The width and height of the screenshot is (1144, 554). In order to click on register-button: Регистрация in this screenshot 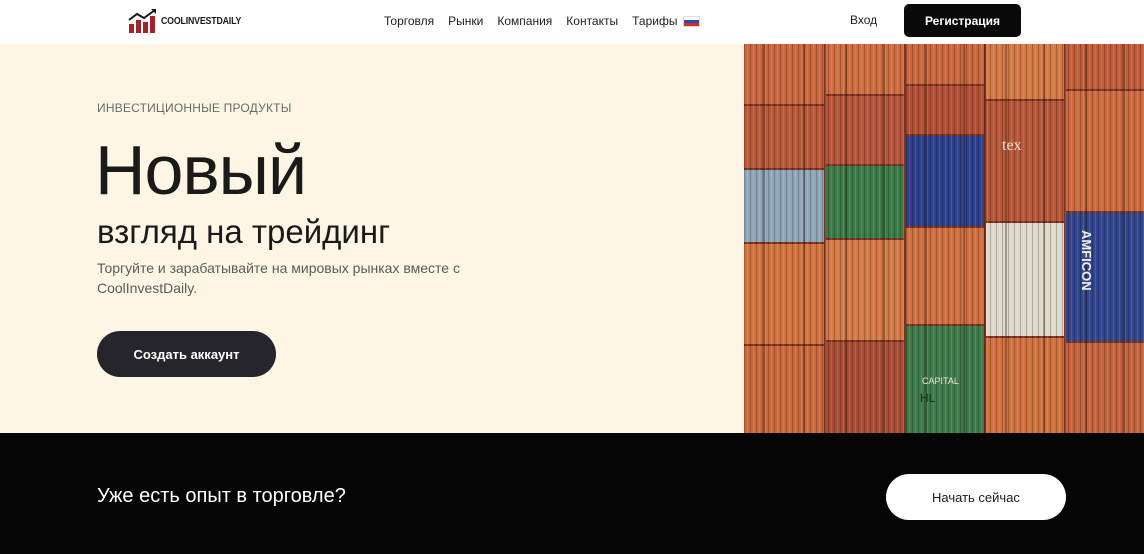, I will do `click(962, 20)`.